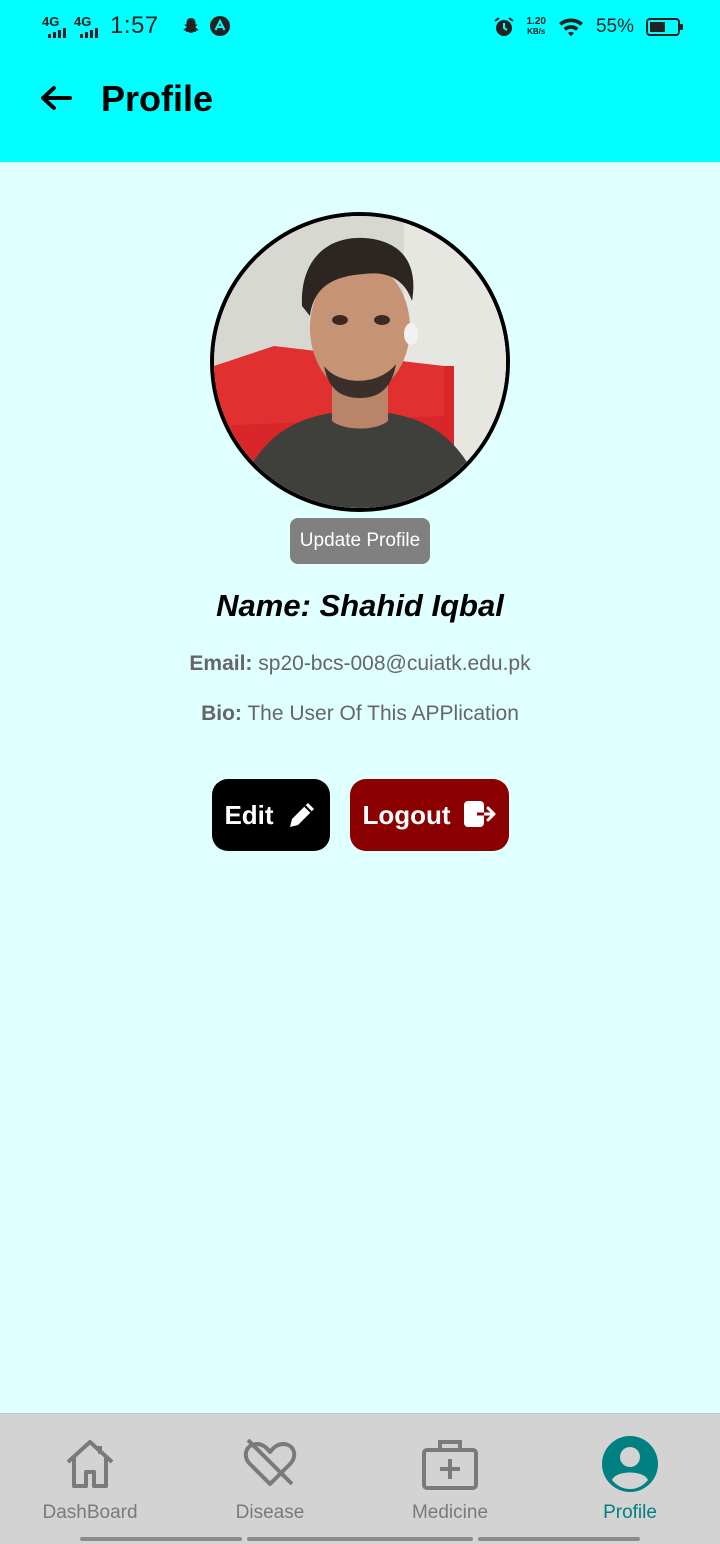 The height and width of the screenshot is (1544, 720). I want to click on profile-photo, so click(360, 362).